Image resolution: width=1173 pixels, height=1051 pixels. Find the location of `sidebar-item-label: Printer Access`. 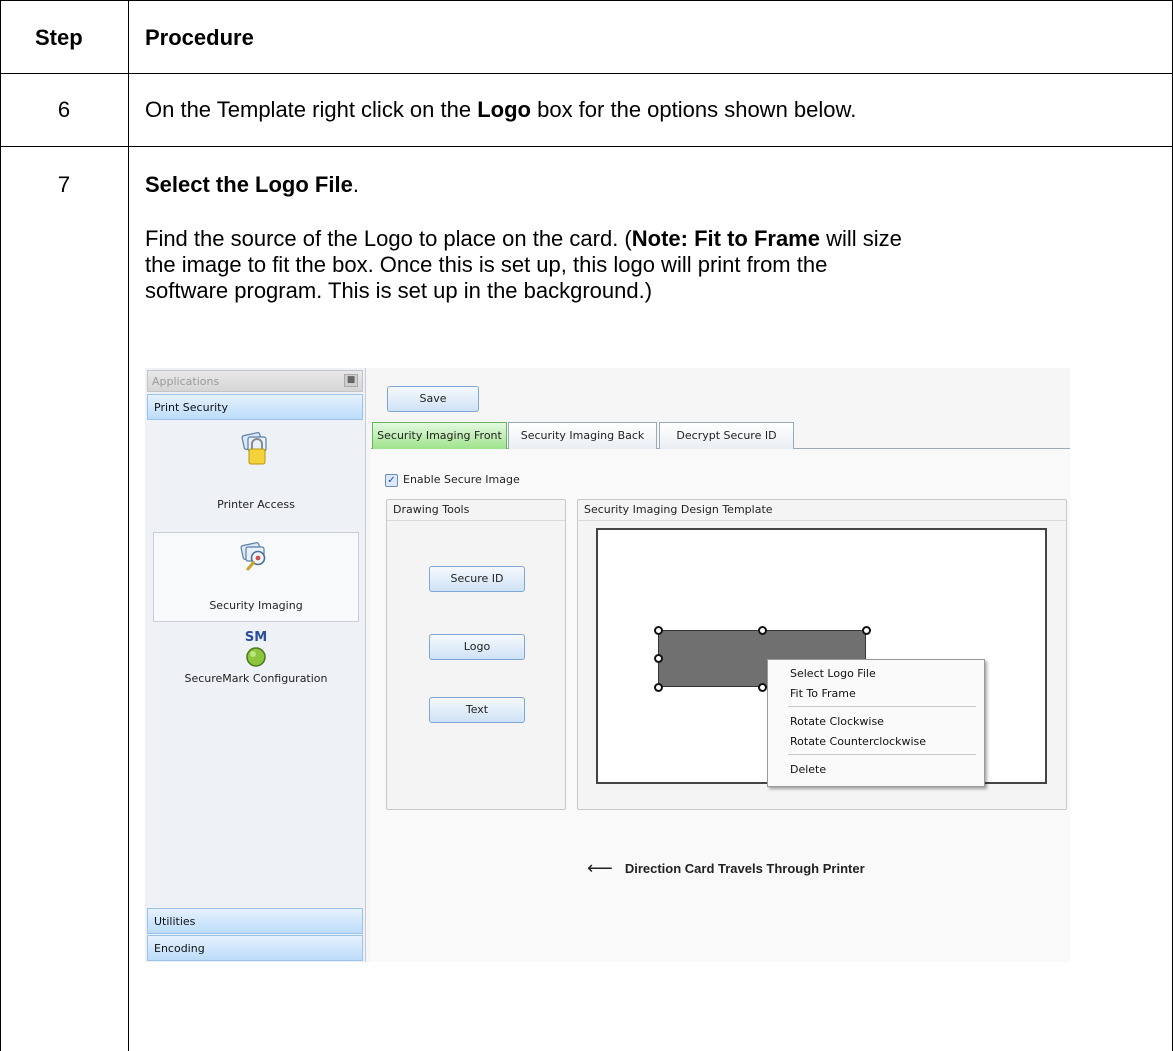

sidebar-item-label: Printer Access is located at coordinates (256, 504).